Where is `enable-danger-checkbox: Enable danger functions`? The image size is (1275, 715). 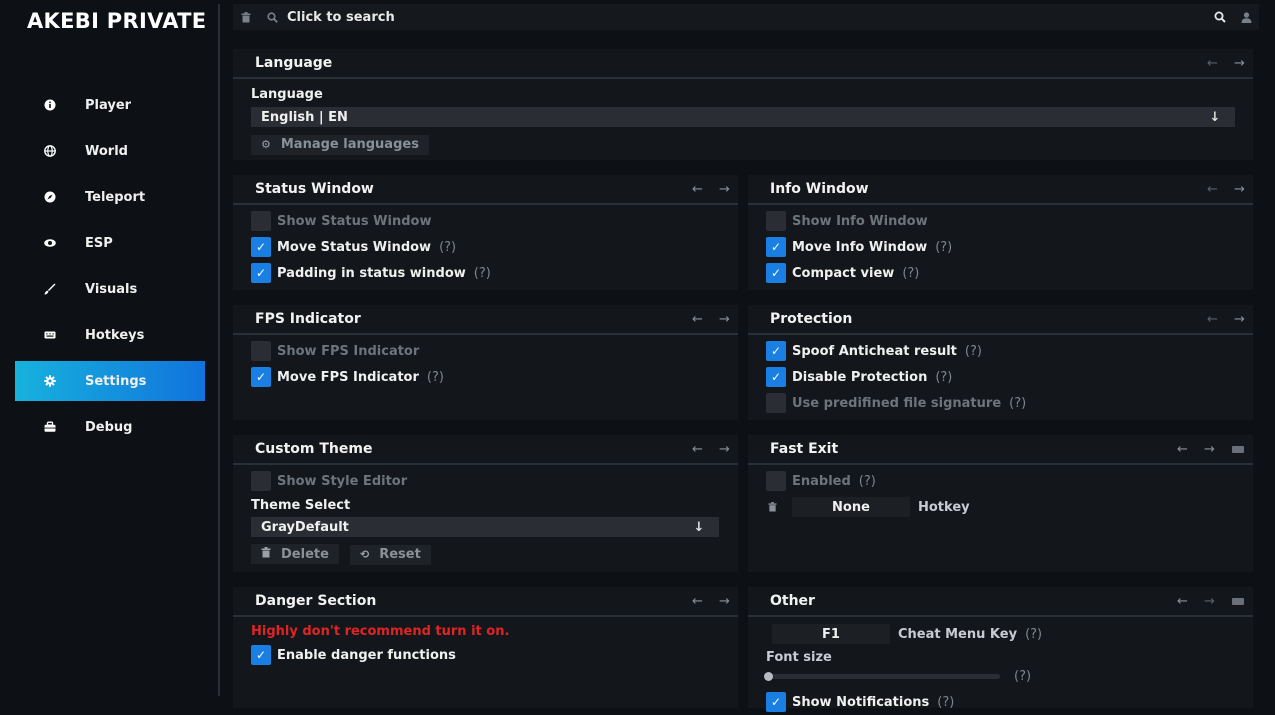
enable-danger-checkbox: Enable danger functions is located at coordinates (494, 655).